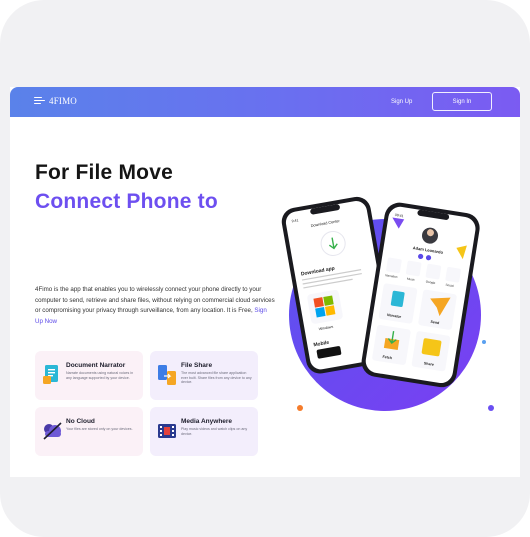 Image resolution: width=530 pixels, height=537 pixels. I want to click on top-navbar: 4FIMO Sign Up Sign In, so click(265, 102).